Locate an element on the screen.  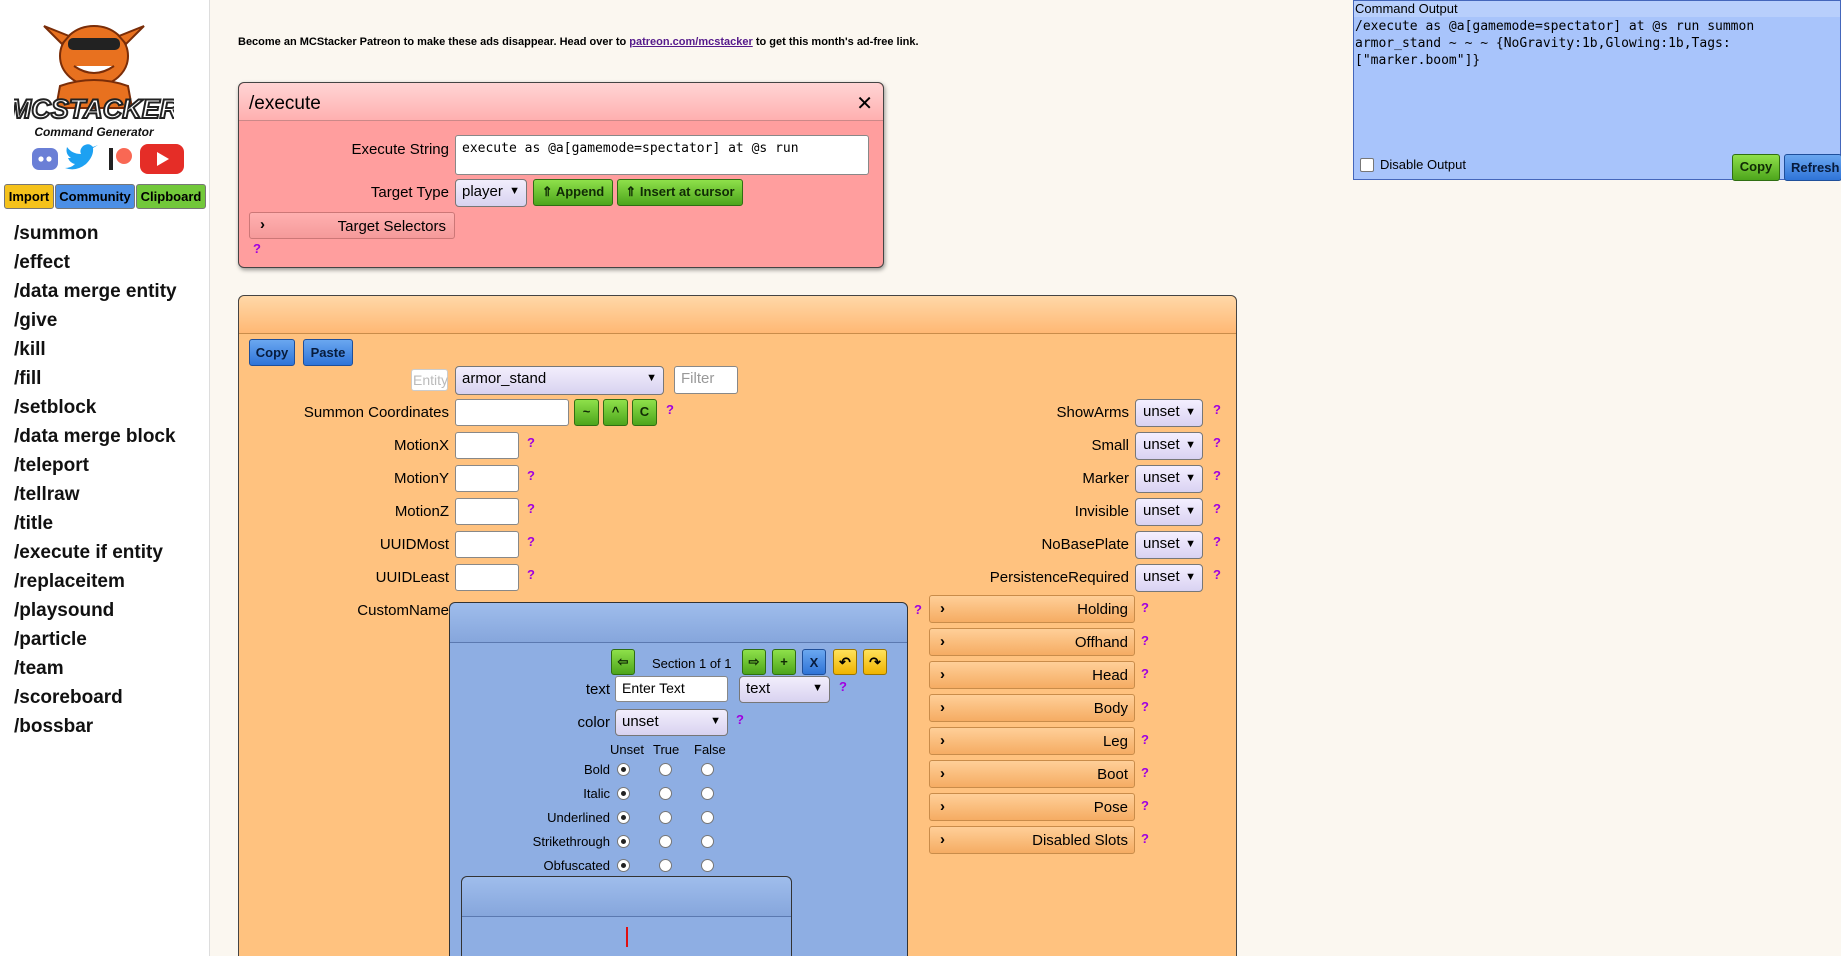
import-button: Import is located at coordinates (29, 196).